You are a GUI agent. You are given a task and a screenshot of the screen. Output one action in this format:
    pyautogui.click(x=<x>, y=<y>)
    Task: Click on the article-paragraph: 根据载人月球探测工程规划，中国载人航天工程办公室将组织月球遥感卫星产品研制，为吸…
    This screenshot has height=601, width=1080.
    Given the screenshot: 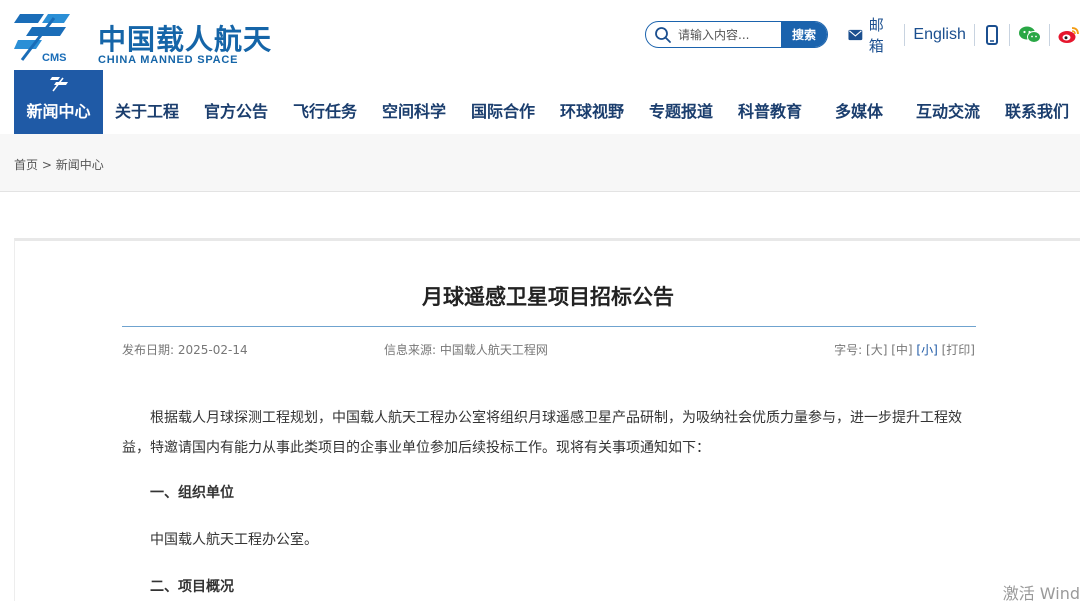 What is the action you would take?
    pyautogui.click(x=542, y=433)
    